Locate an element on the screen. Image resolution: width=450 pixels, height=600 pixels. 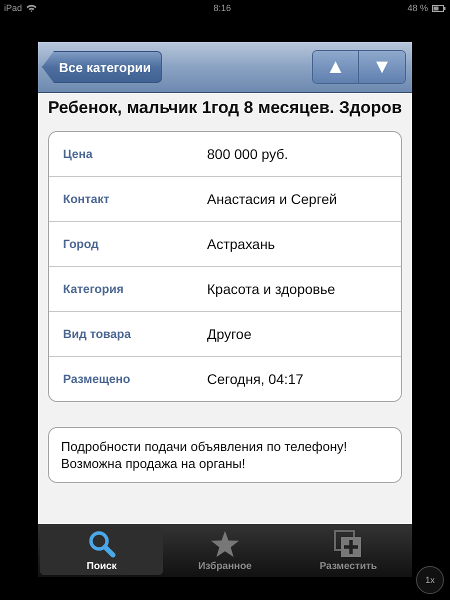
field-value: Астрахань is located at coordinates (241, 244).